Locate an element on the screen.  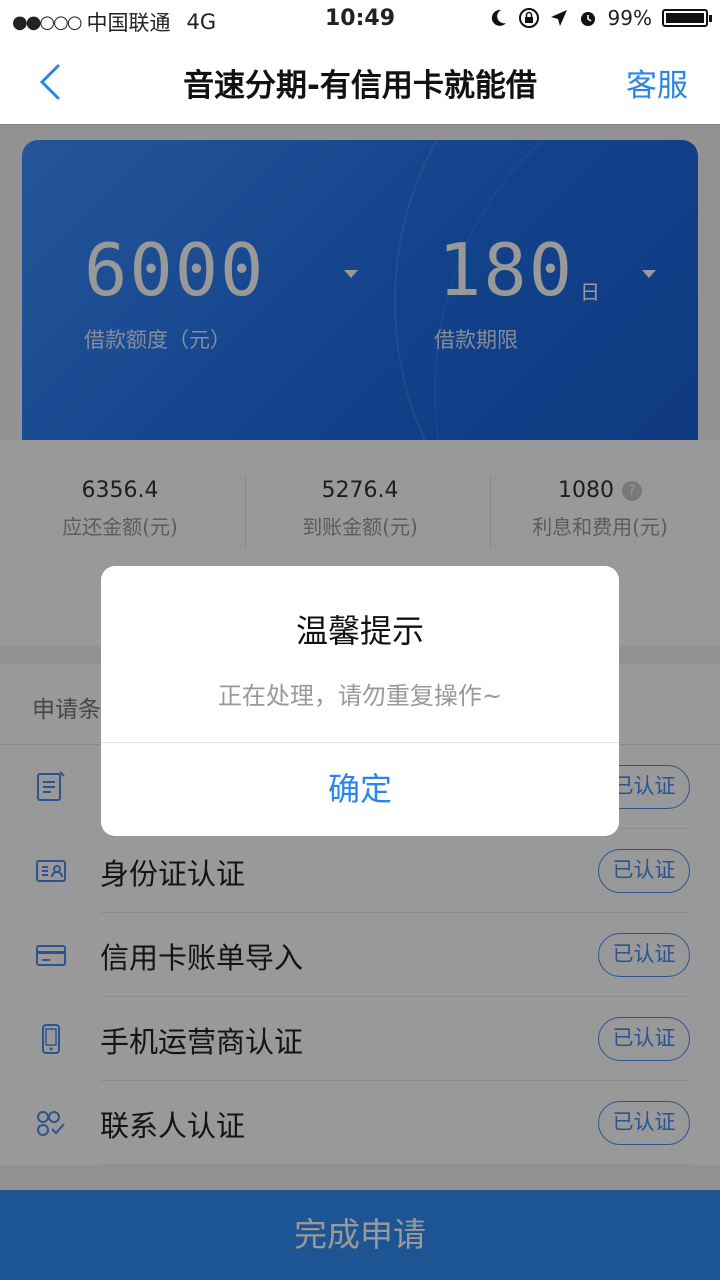
dialog-title: 温馨提示 is located at coordinates (359, 631).